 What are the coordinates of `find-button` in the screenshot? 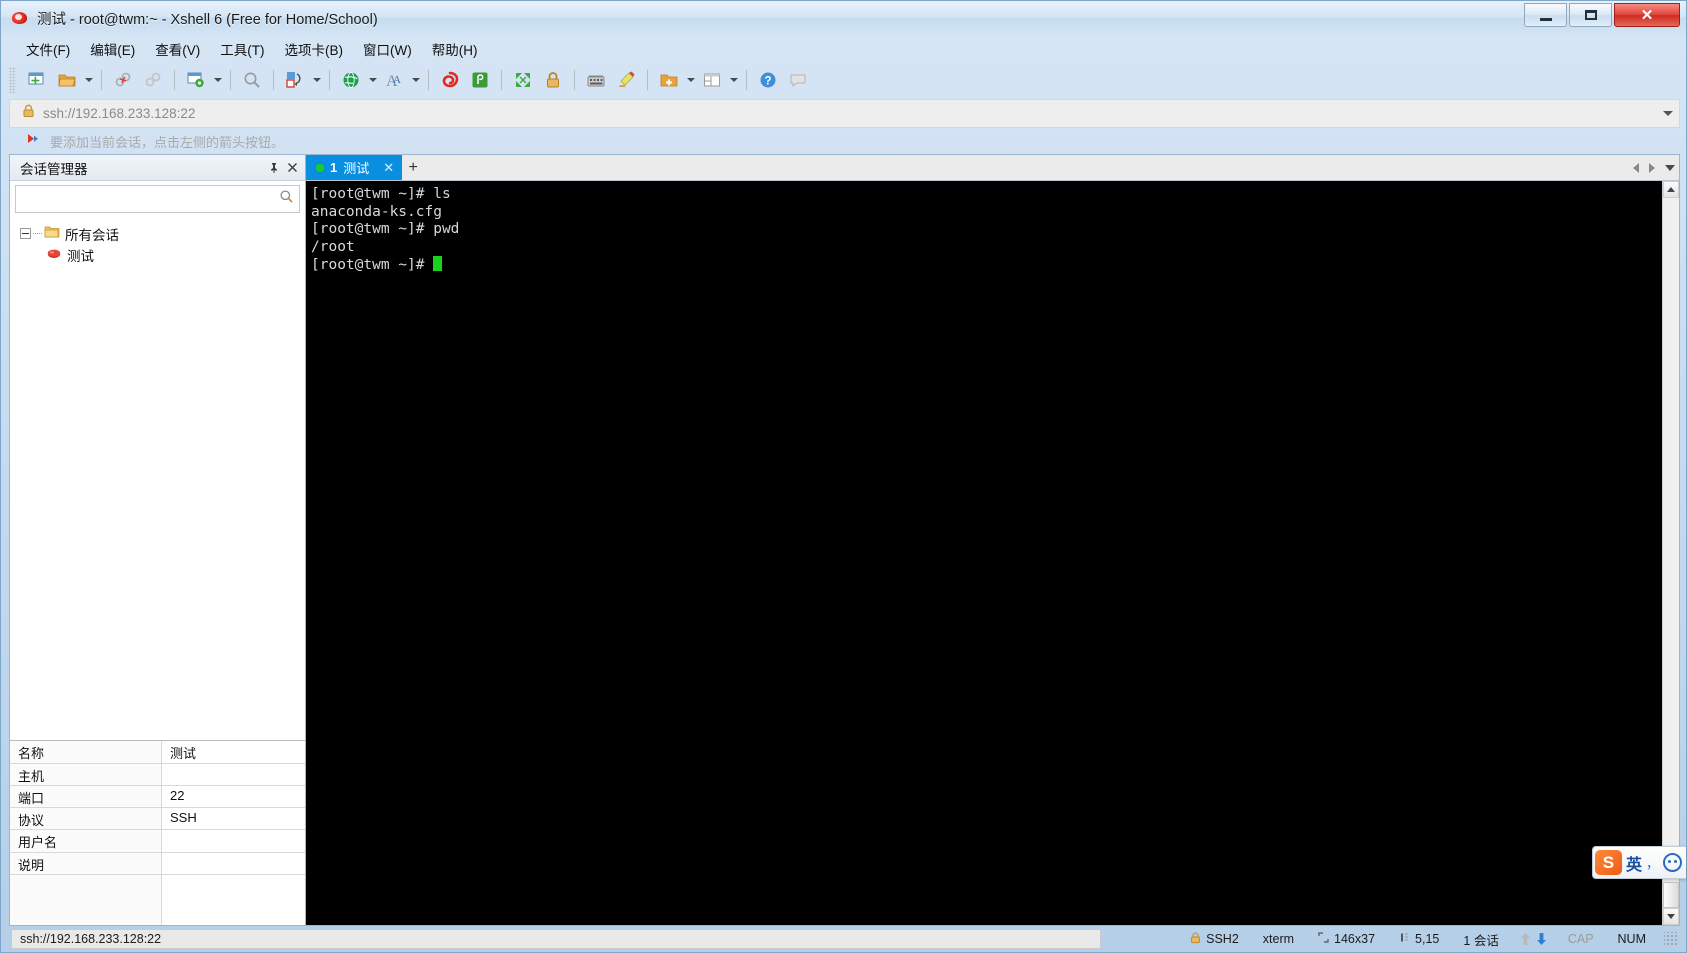 It's located at (252, 80).